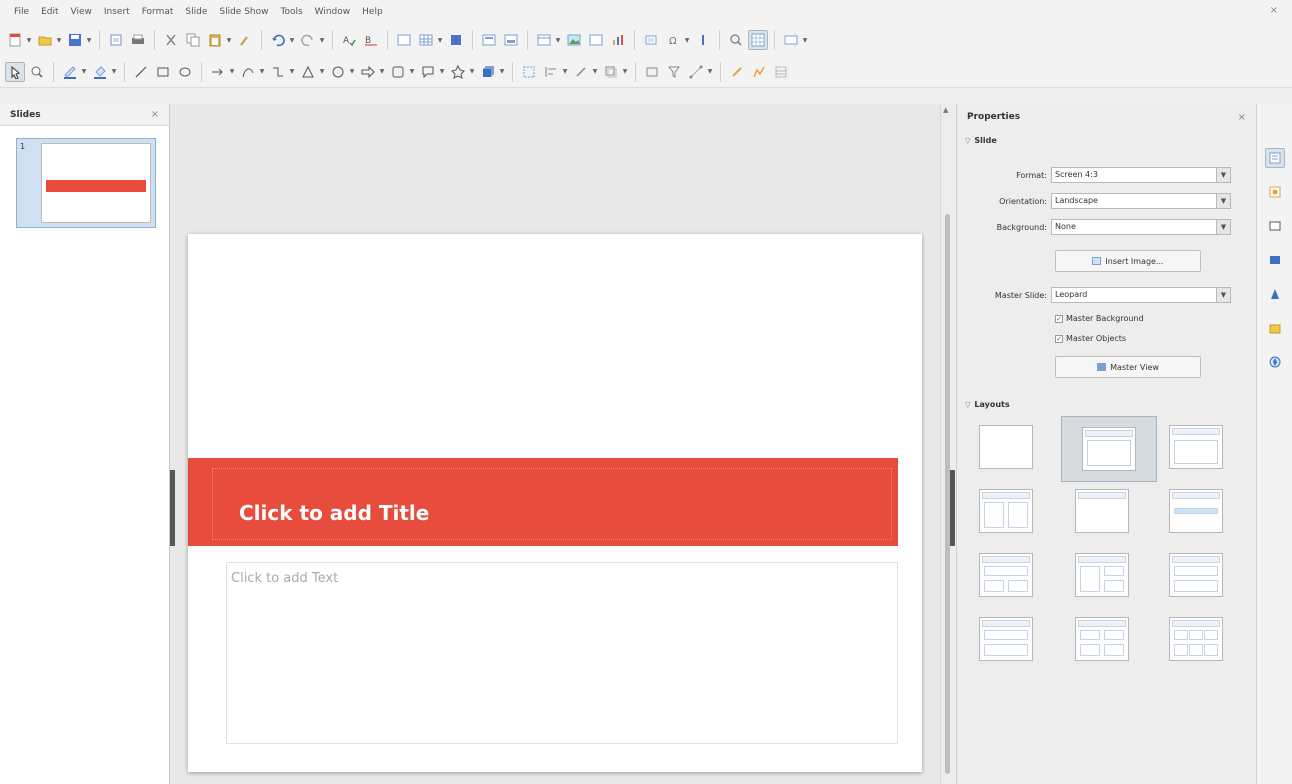 The height and width of the screenshot is (784, 1292). Describe the element at coordinates (404, 40) in the screenshot. I see `display-grid-icon` at that location.